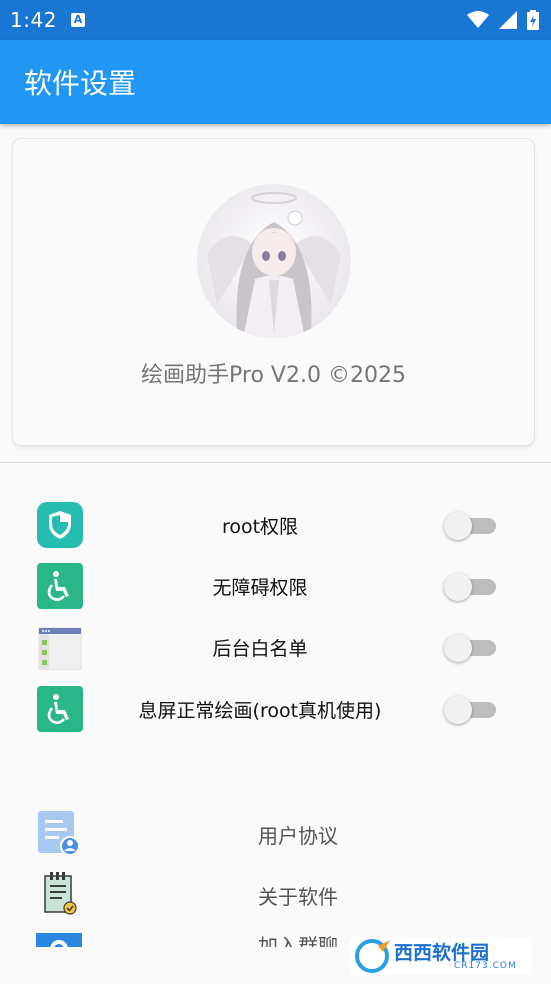 The width and height of the screenshot is (551, 984). What do you see at coordinates (59, 833) in the screenshot?
I see `user-agreement-icon` at bounding box center [59, 833].